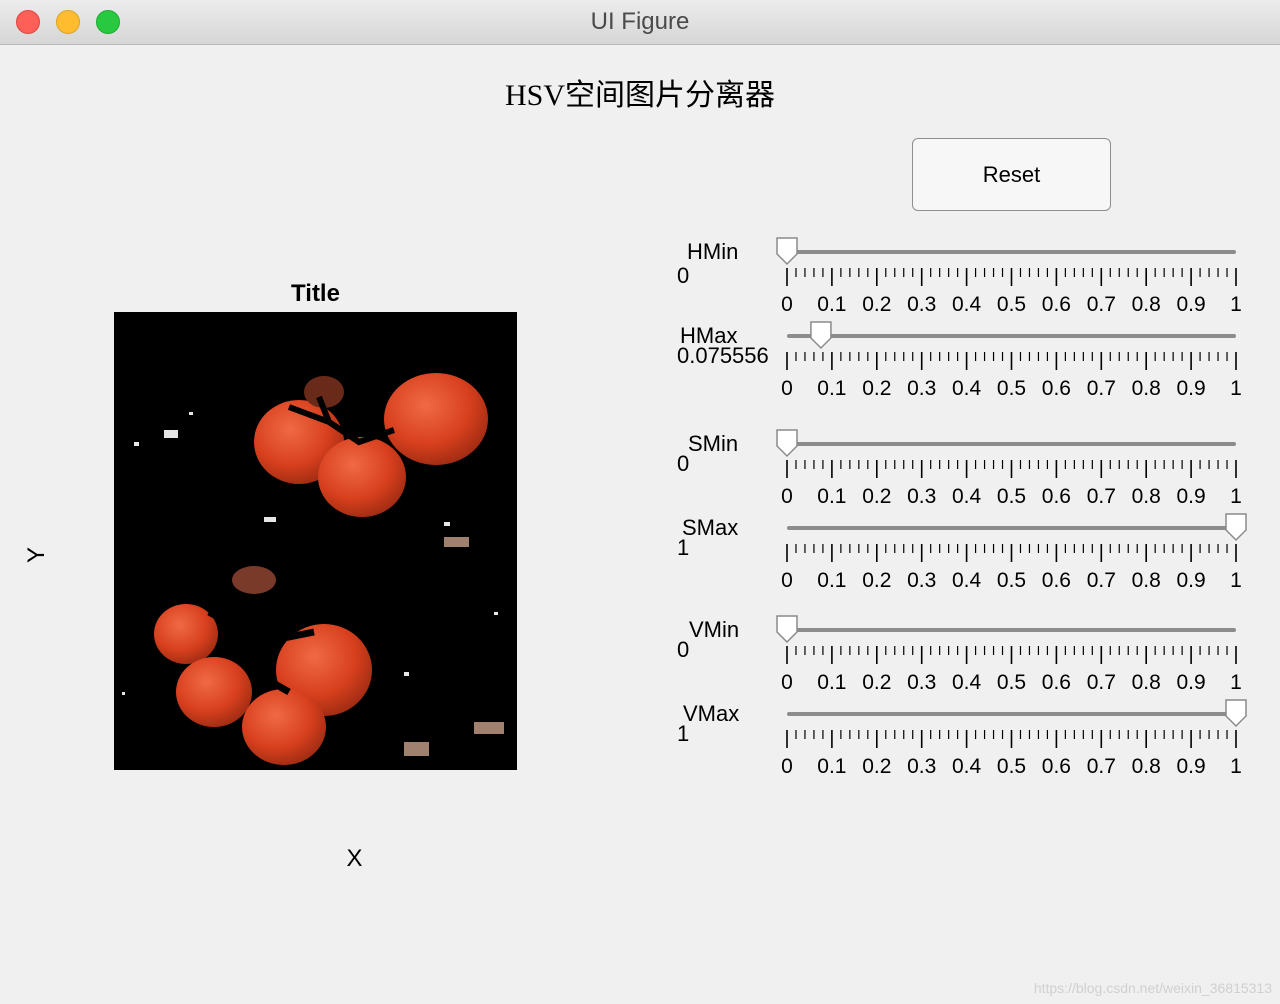 The height and width of the screenshot is (1004, 1280). Describe the element at coordinates (1014, 552) in the screenshot. I see `slider-smax: 0 0.1 0.2 0.3 0.4 0.5 0.6 0.7 0.8 0.9 1` at that location.